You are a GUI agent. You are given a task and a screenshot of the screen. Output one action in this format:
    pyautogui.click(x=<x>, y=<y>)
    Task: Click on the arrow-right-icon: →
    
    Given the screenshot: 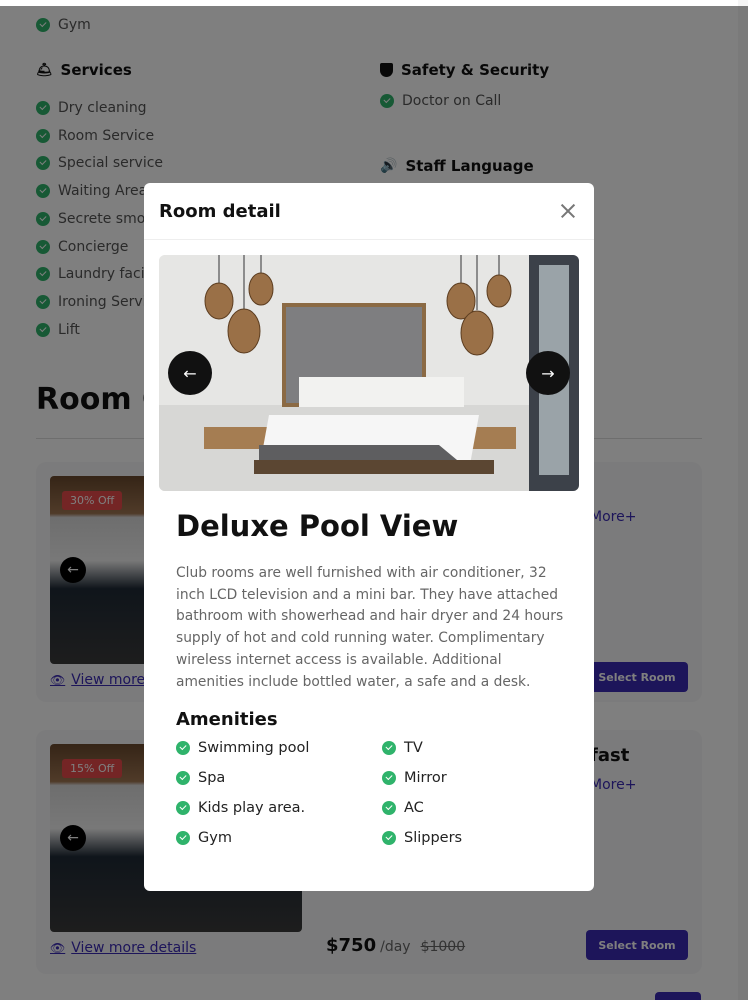 What is the action you would take?
    pyautogui.click(x=548, y=373)
    